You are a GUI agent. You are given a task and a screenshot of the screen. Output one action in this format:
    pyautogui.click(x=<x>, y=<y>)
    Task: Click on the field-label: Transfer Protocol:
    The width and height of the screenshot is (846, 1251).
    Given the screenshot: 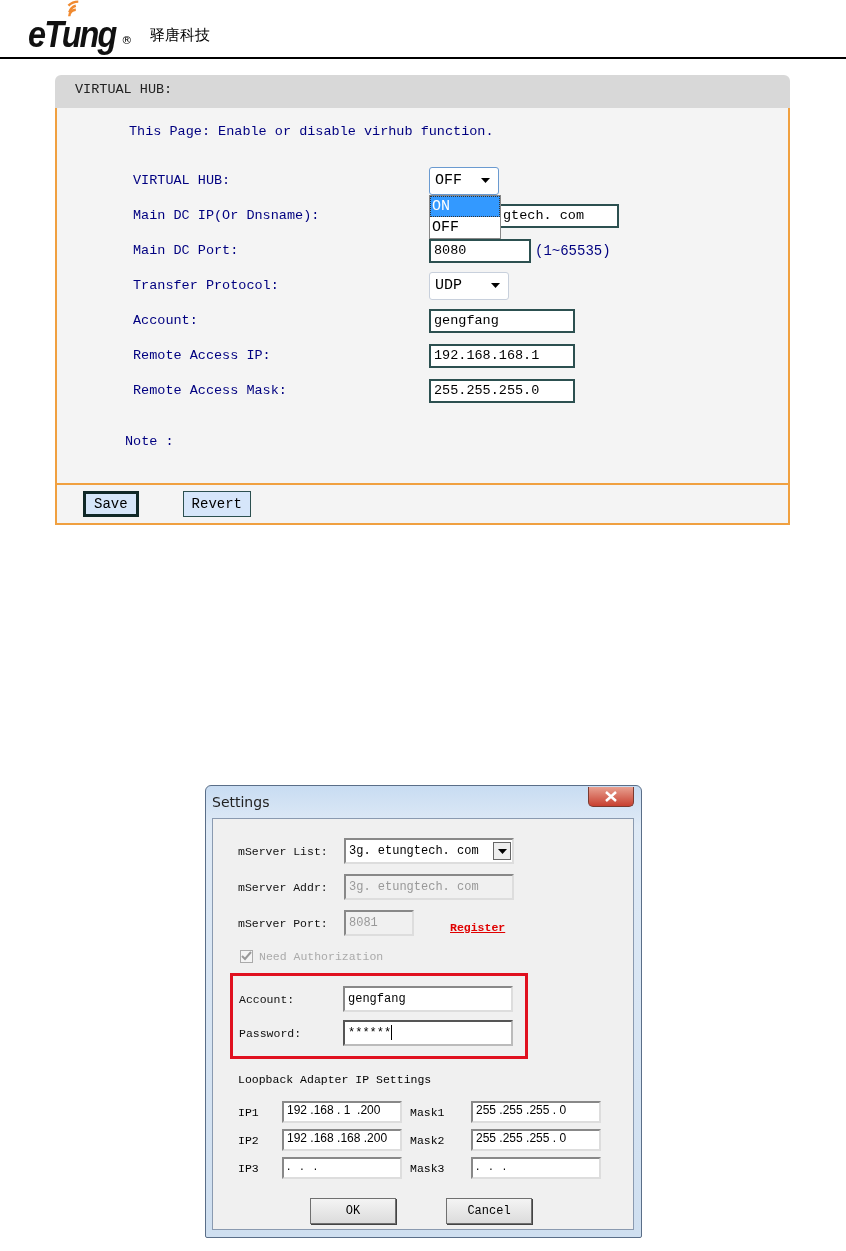 What is the action you would take?
    pyautogui.click(x=206, y=285)
    